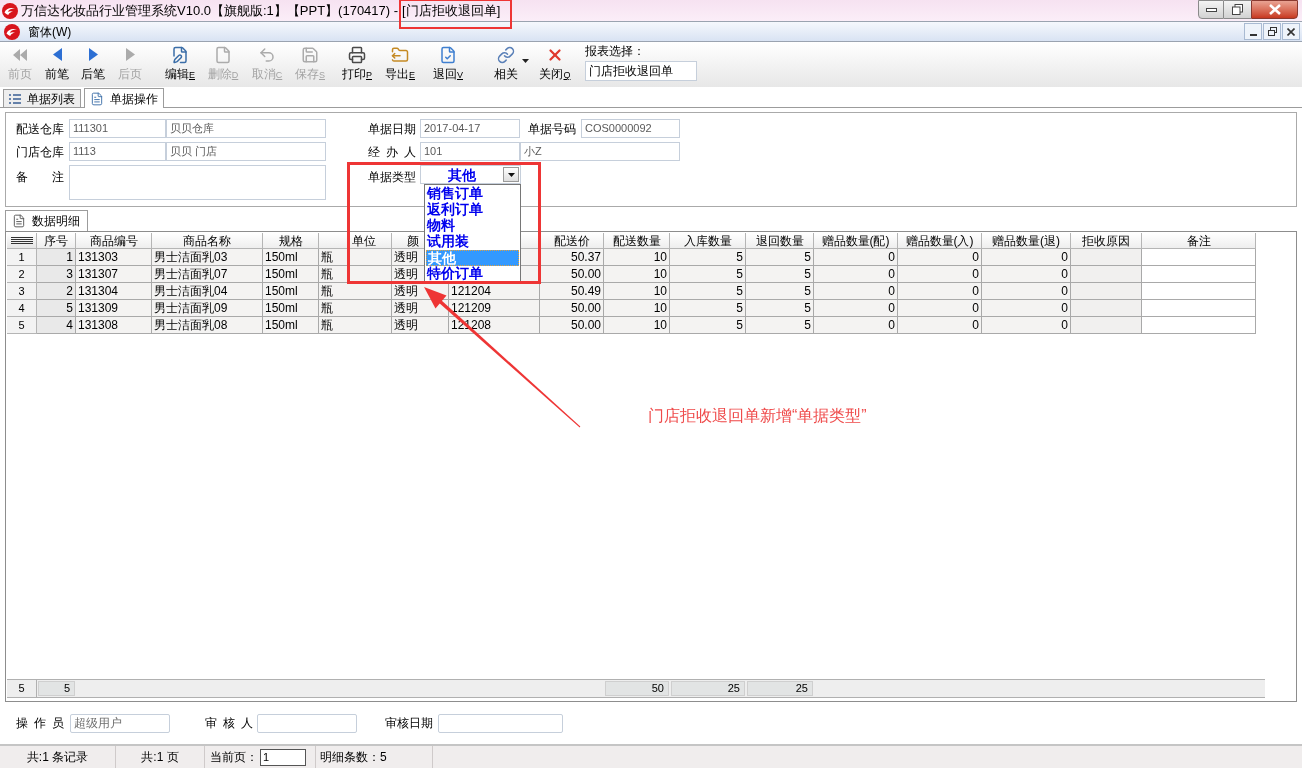 This screenshot has width=1302, height=768. Describe the element at coordinates (470, 128) in the screenshot. I see `text-field: 2017-04-17` at that location.